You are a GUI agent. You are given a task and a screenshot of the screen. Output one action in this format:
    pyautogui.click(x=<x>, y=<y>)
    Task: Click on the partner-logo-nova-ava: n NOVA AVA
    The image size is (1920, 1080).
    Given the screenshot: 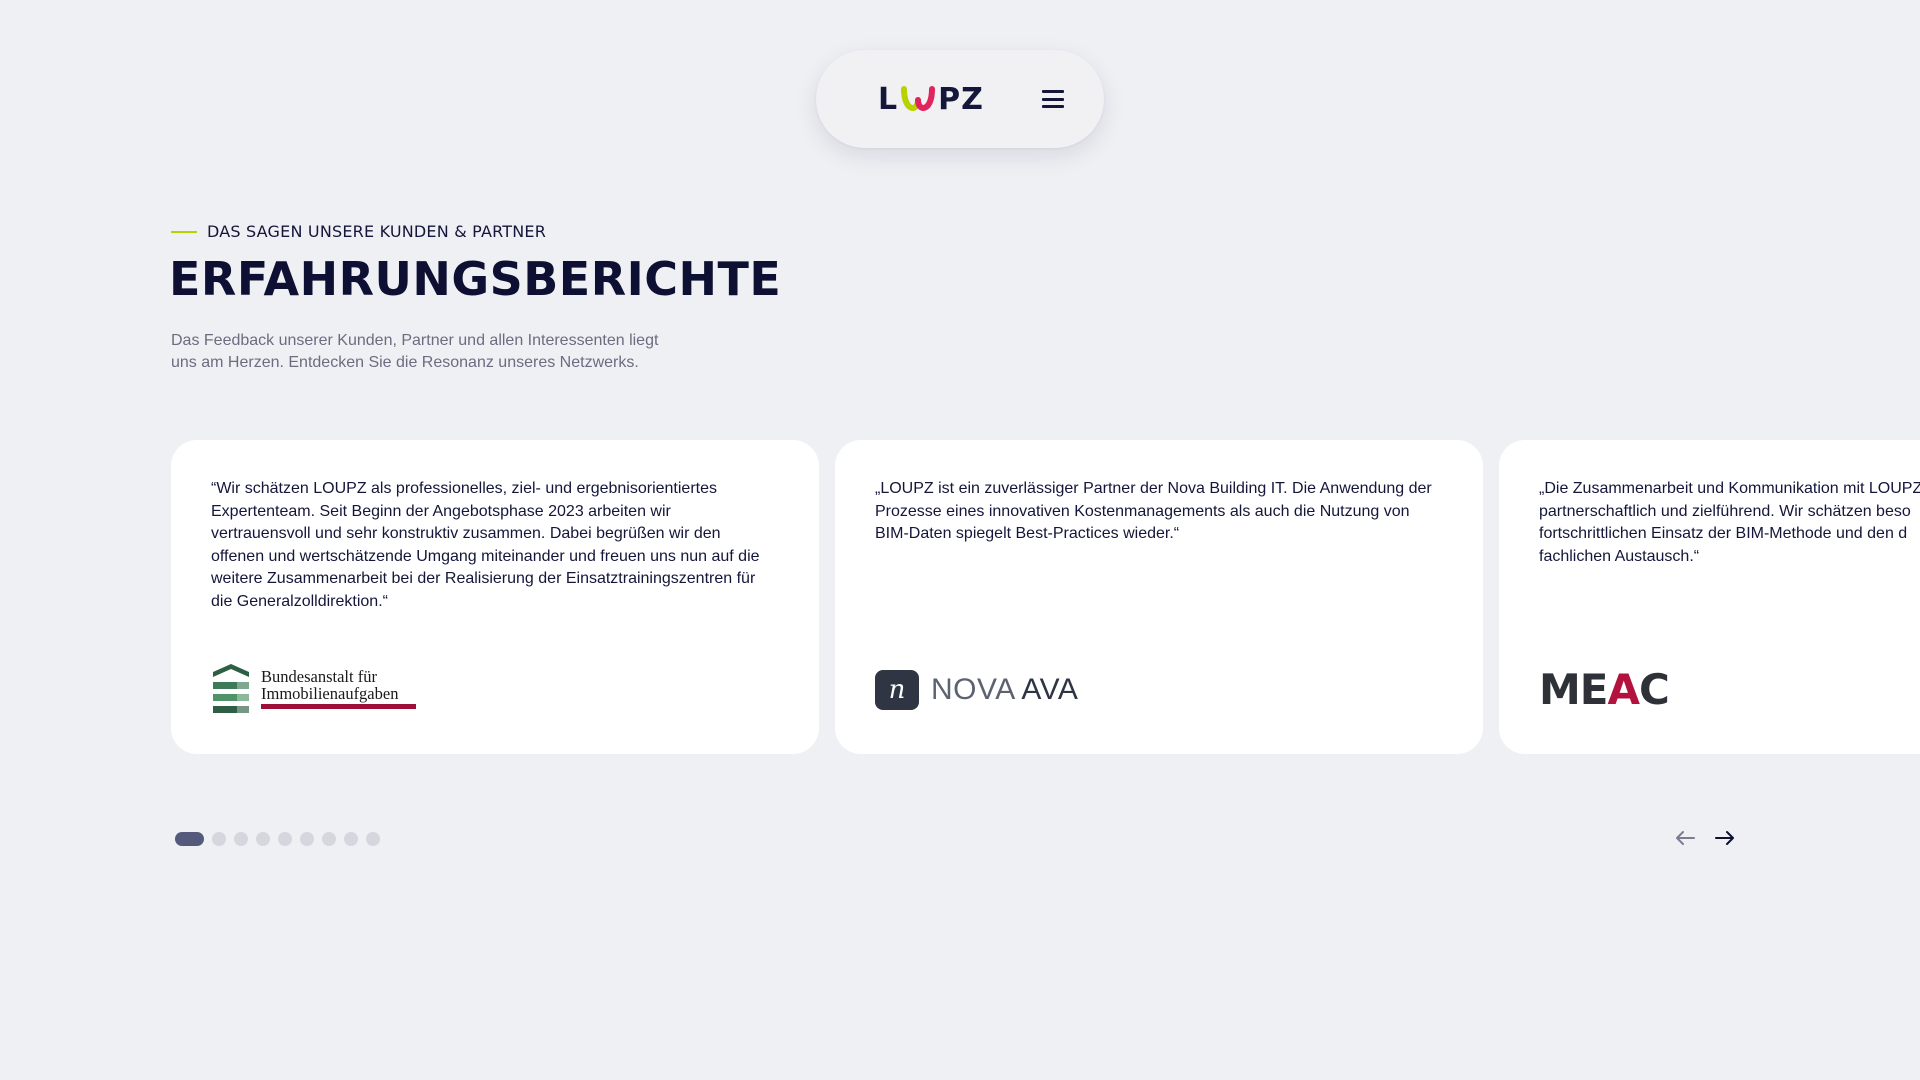 What is the action you would take?
    pyautogui.click(x=976, y=690)
    